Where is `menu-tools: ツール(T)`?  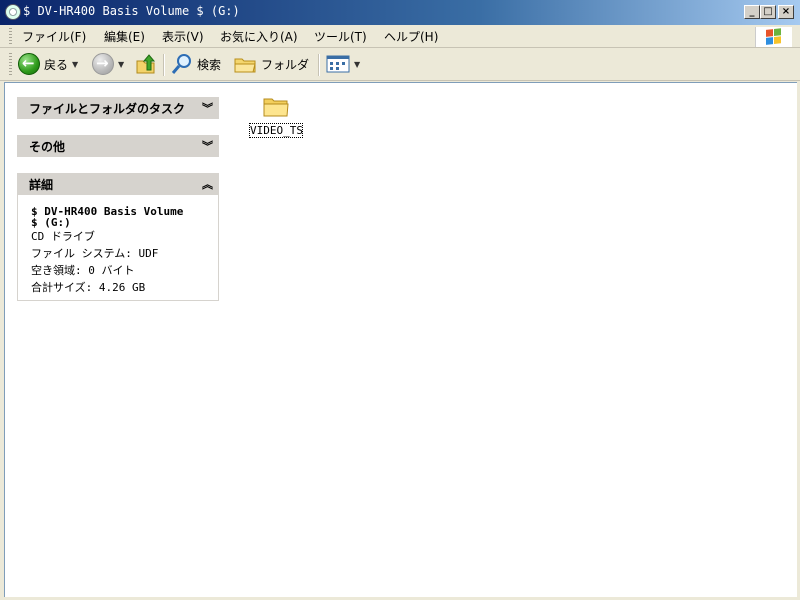
menu-tools: ツール(T) is located at coordinates (340, 36).